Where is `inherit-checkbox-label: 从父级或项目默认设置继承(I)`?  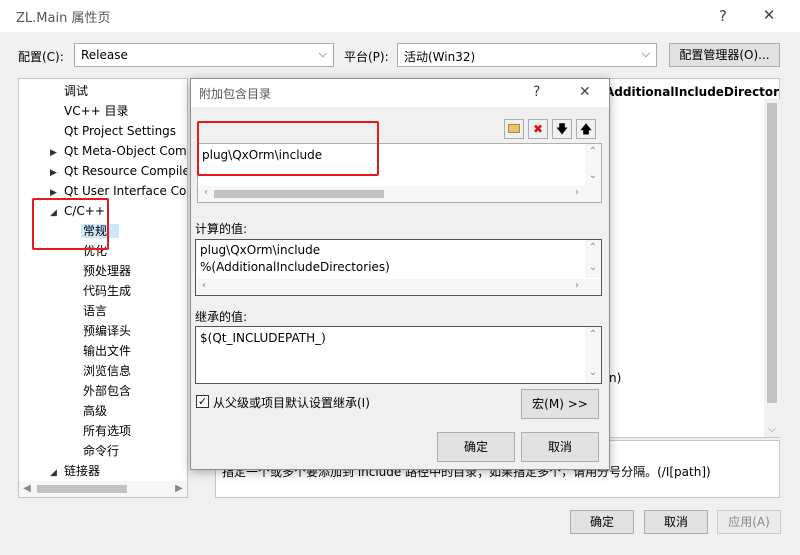
inherit-checkbox-label: 从父级或项目默认设置继承(I) is located at coordinates (291, 403).